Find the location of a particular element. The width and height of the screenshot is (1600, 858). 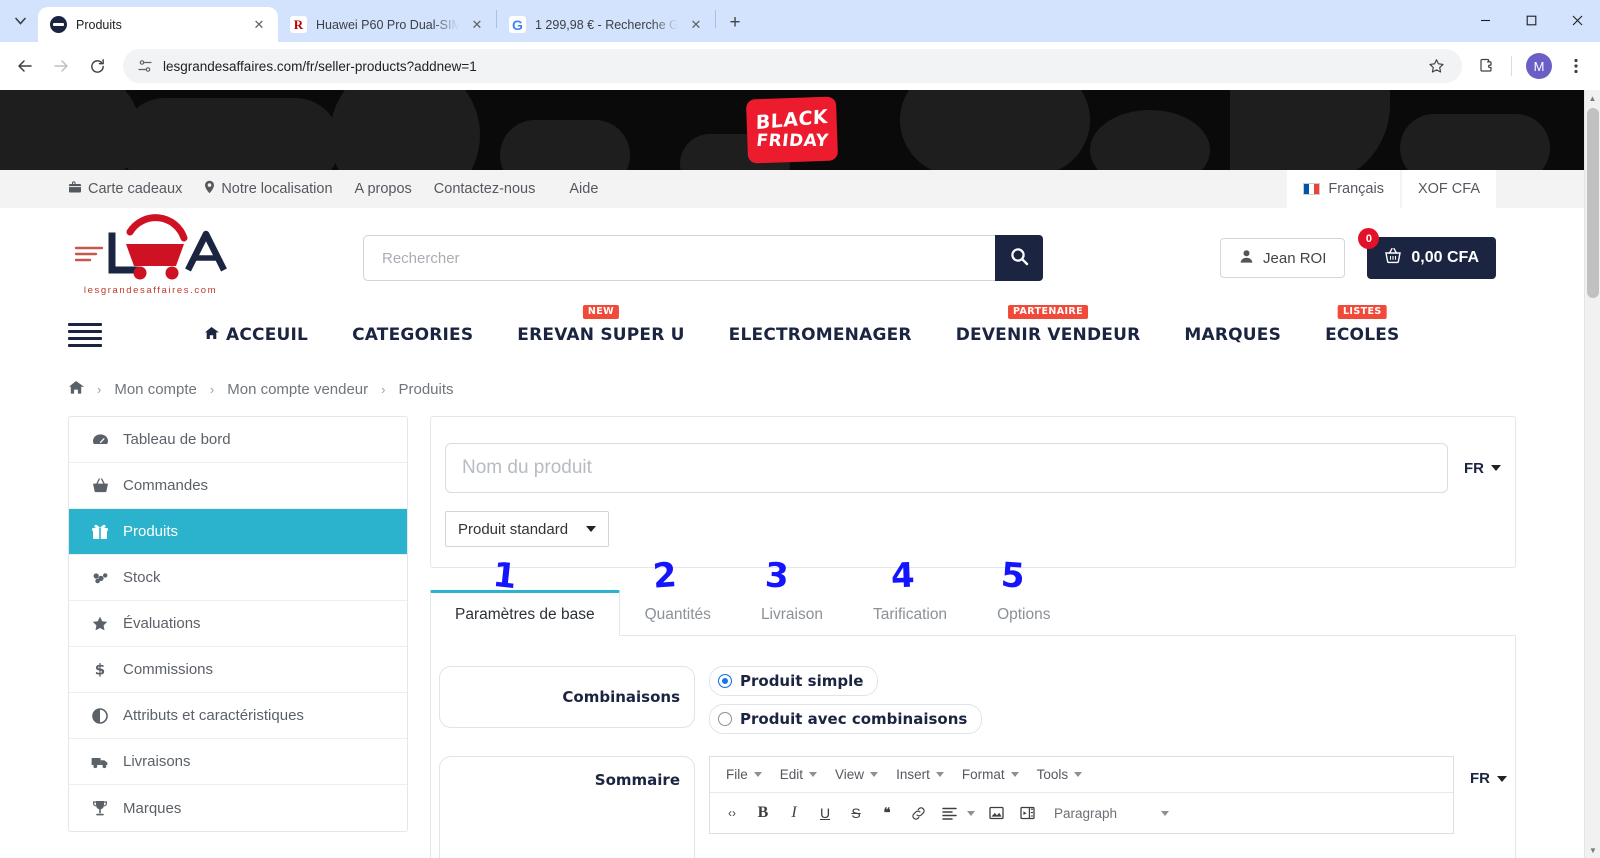

site-settings-icon is located at coordinates (145, 66).